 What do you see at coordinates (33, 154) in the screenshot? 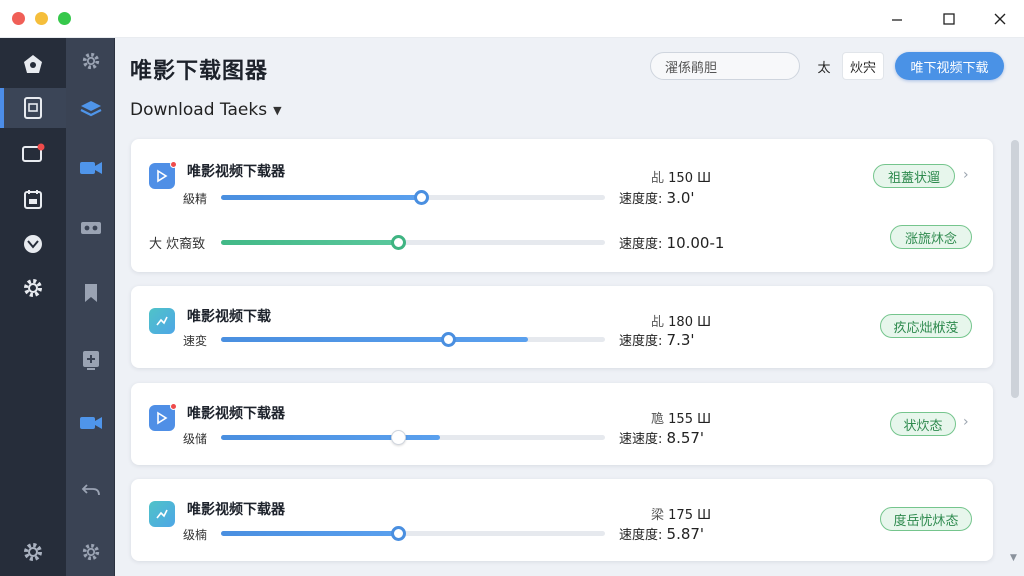
I see `monitor-alert-icon` at bounding box center [33, 154].